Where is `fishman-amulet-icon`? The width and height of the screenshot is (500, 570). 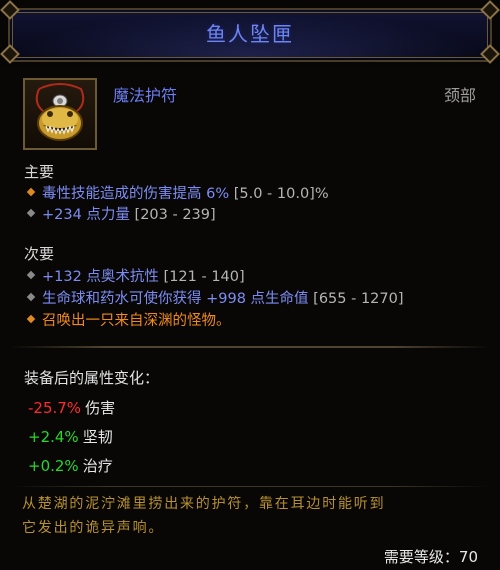
fishman-amulet-icon is located at coordinates (60, 112).